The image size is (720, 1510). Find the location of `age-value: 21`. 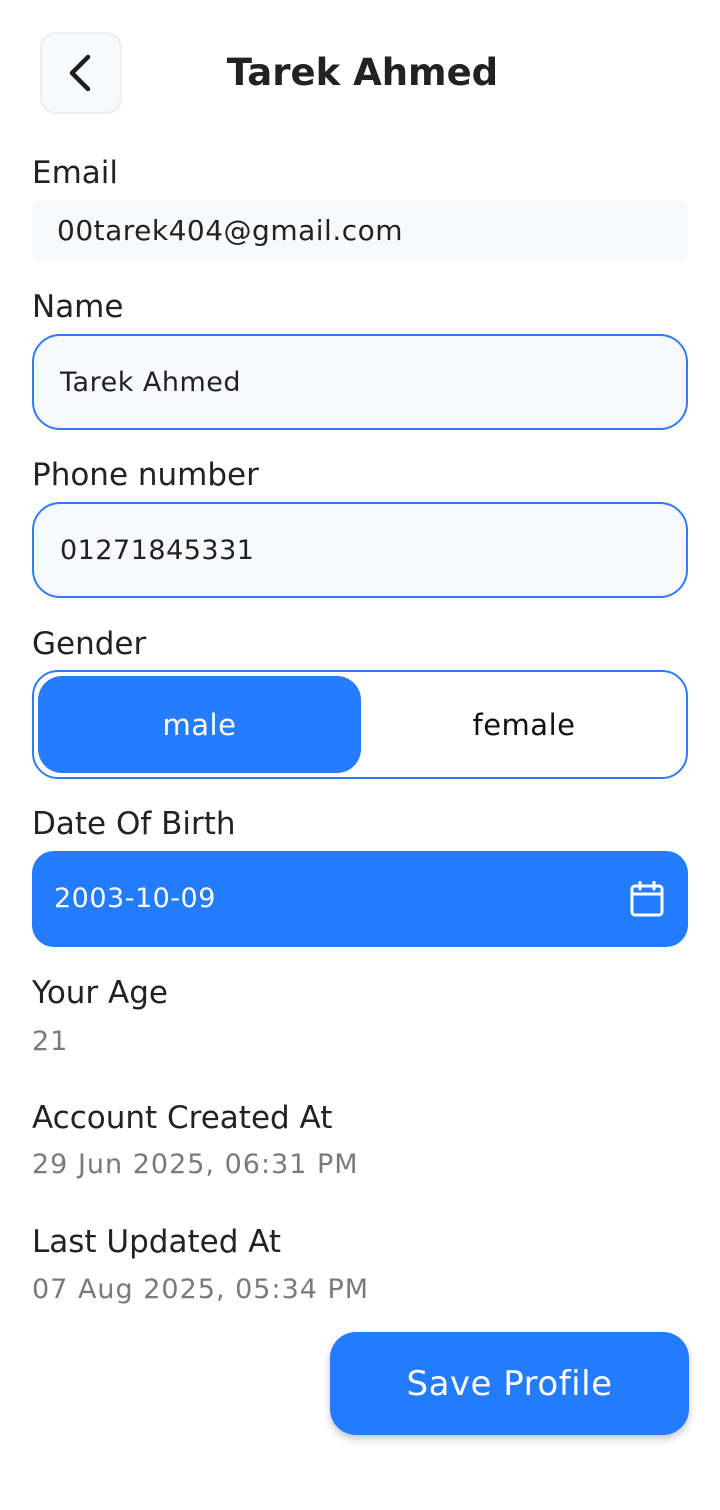

age-value: 21 is located at coordinates (50, 1041).